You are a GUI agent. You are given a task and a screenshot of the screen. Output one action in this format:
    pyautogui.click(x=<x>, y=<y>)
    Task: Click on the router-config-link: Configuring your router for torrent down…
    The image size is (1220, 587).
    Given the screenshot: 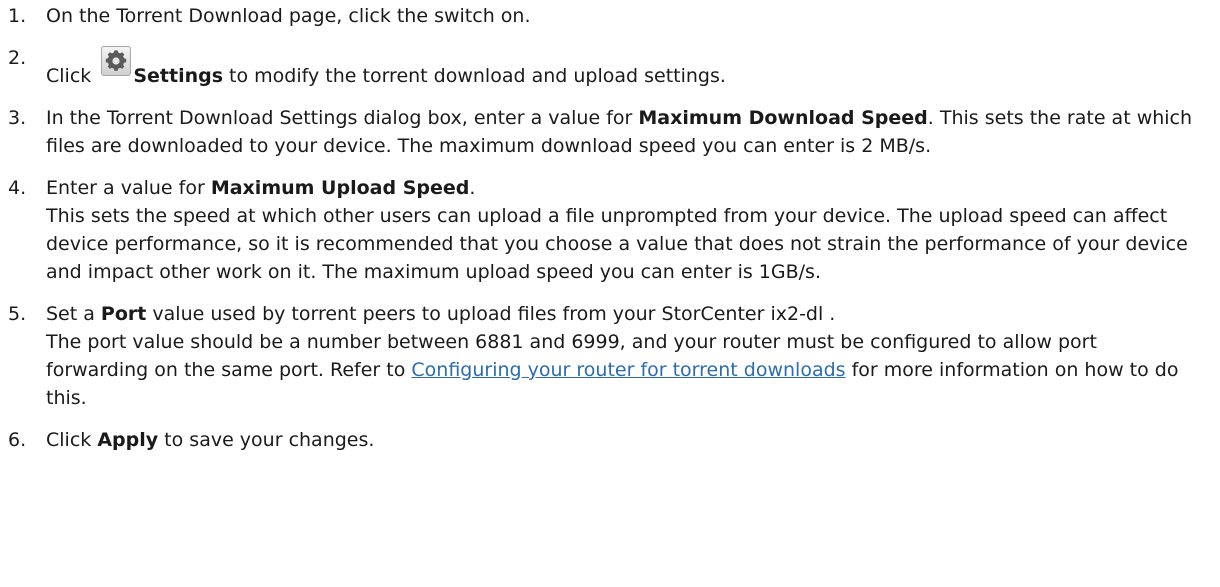 What is the action you would take?
    pyautogui.click(x=628, y=370)
    